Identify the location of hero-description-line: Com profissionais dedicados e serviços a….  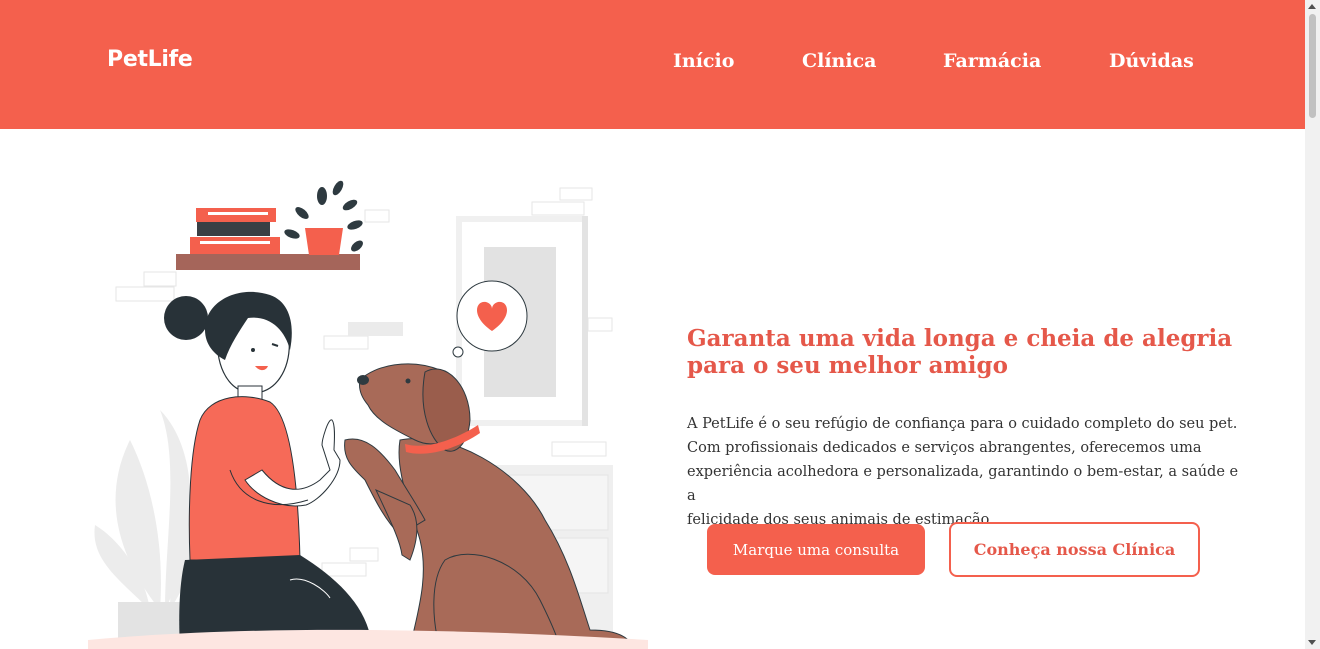
(944, 448).